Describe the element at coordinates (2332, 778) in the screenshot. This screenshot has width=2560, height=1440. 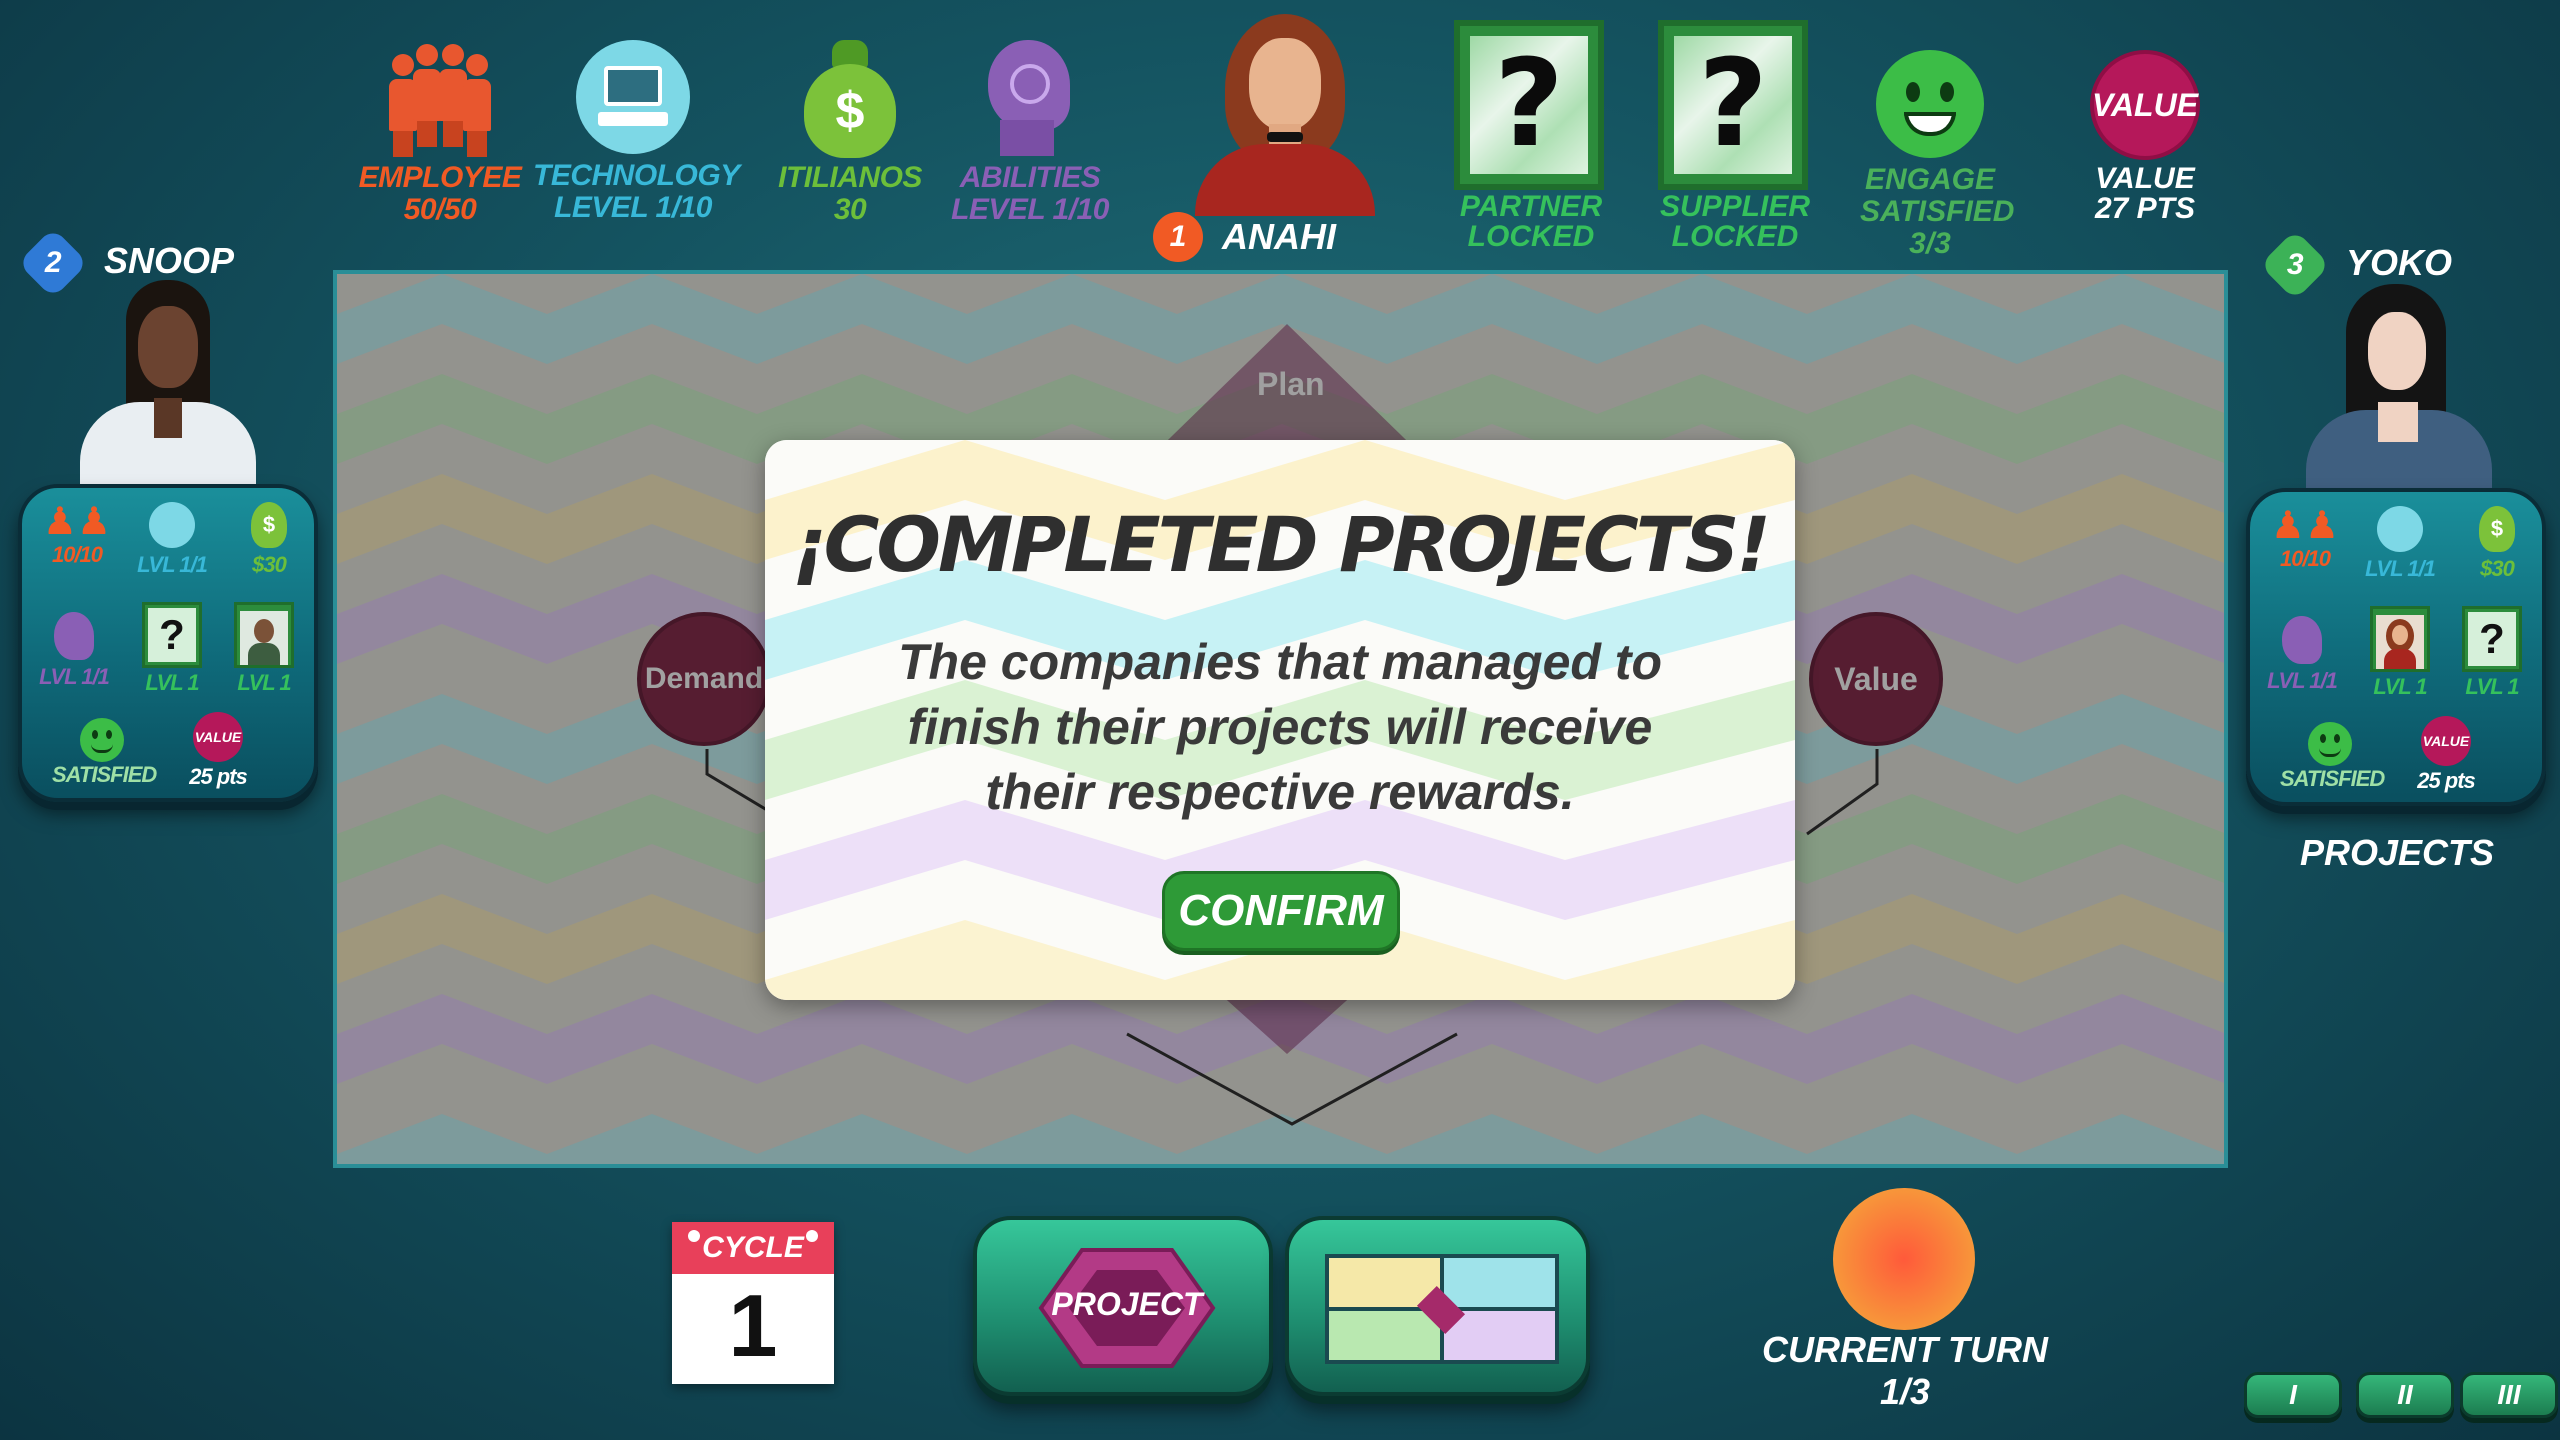
I see `right-satisfied: SATISFIED` at that location.